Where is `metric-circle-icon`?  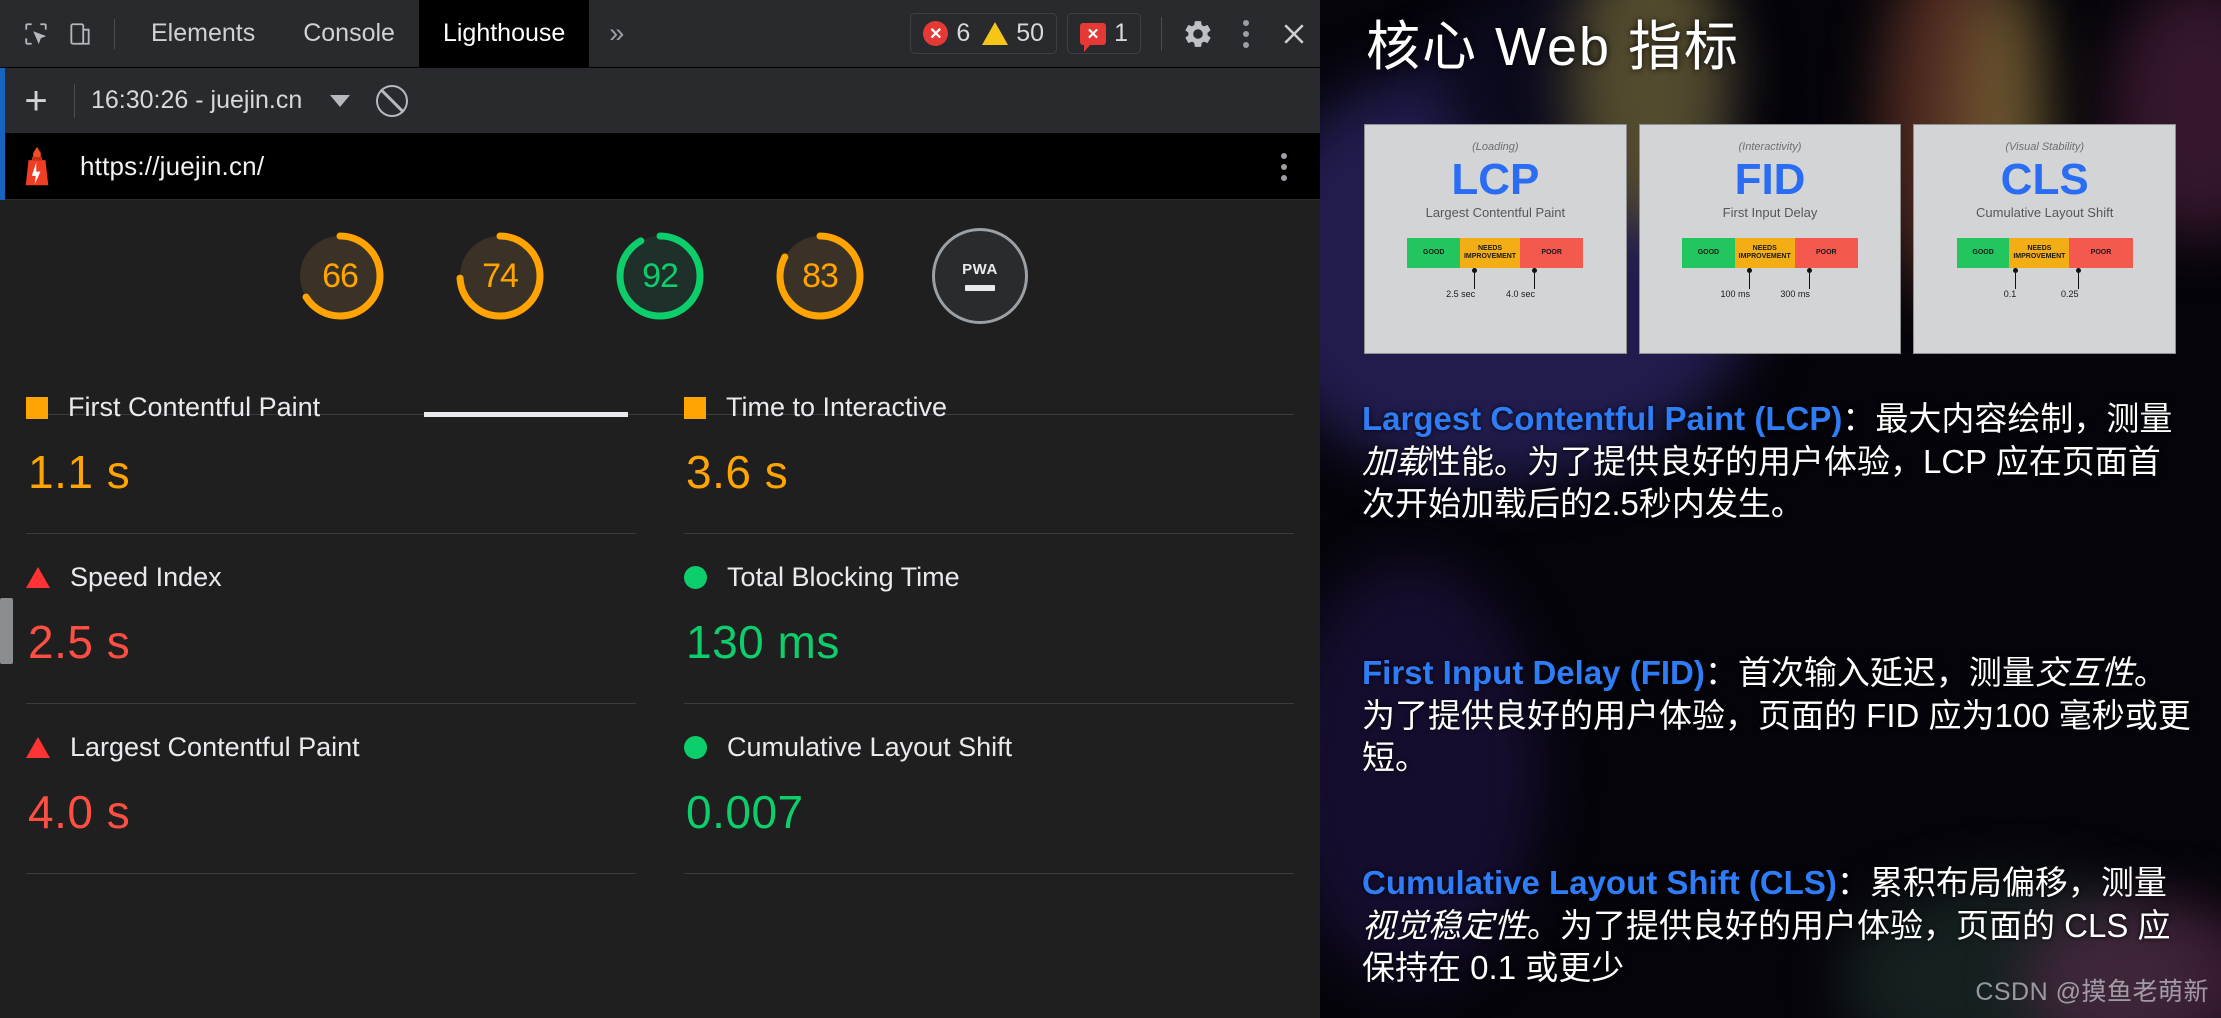 metric-circle-icon is located at coordinates (695, 747).